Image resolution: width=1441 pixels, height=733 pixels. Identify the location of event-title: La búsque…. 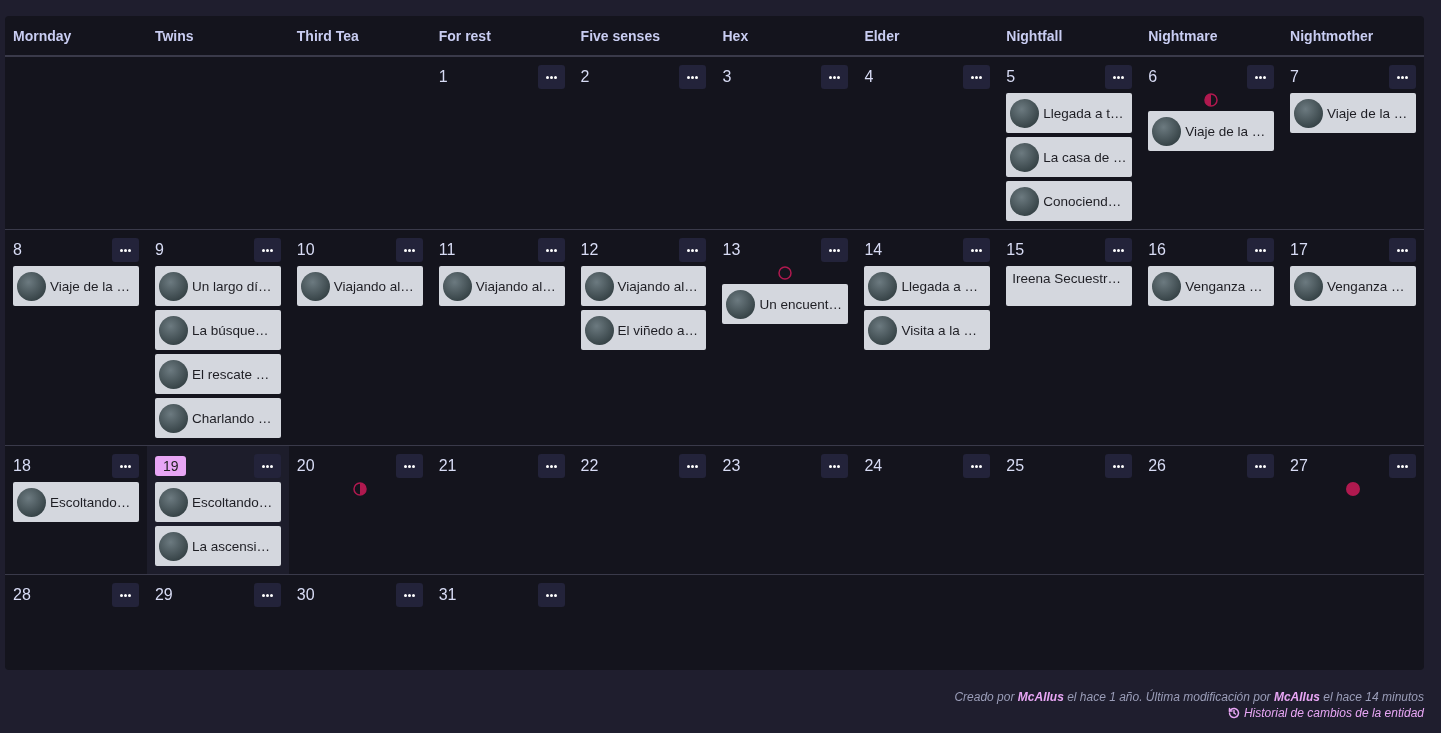
(230, 330).